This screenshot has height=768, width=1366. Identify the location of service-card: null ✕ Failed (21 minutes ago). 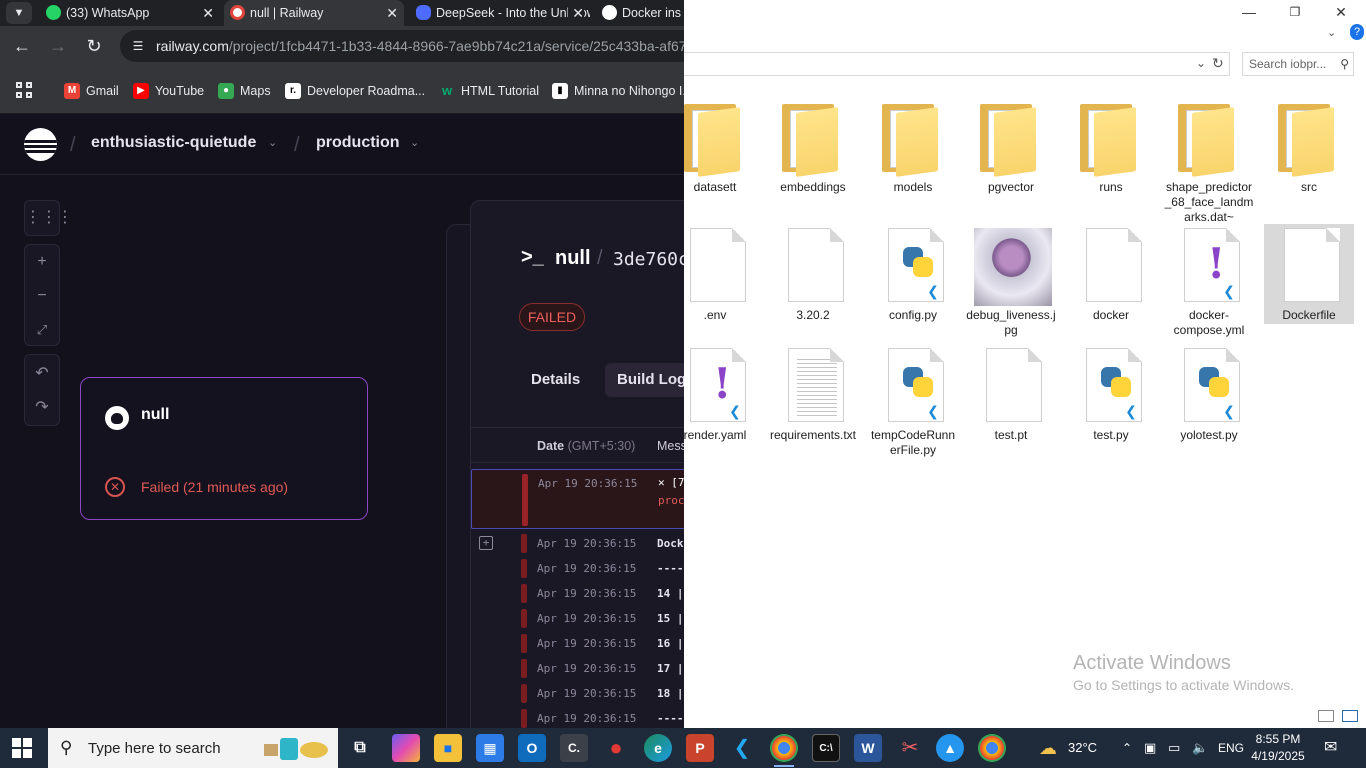
(224, 448).